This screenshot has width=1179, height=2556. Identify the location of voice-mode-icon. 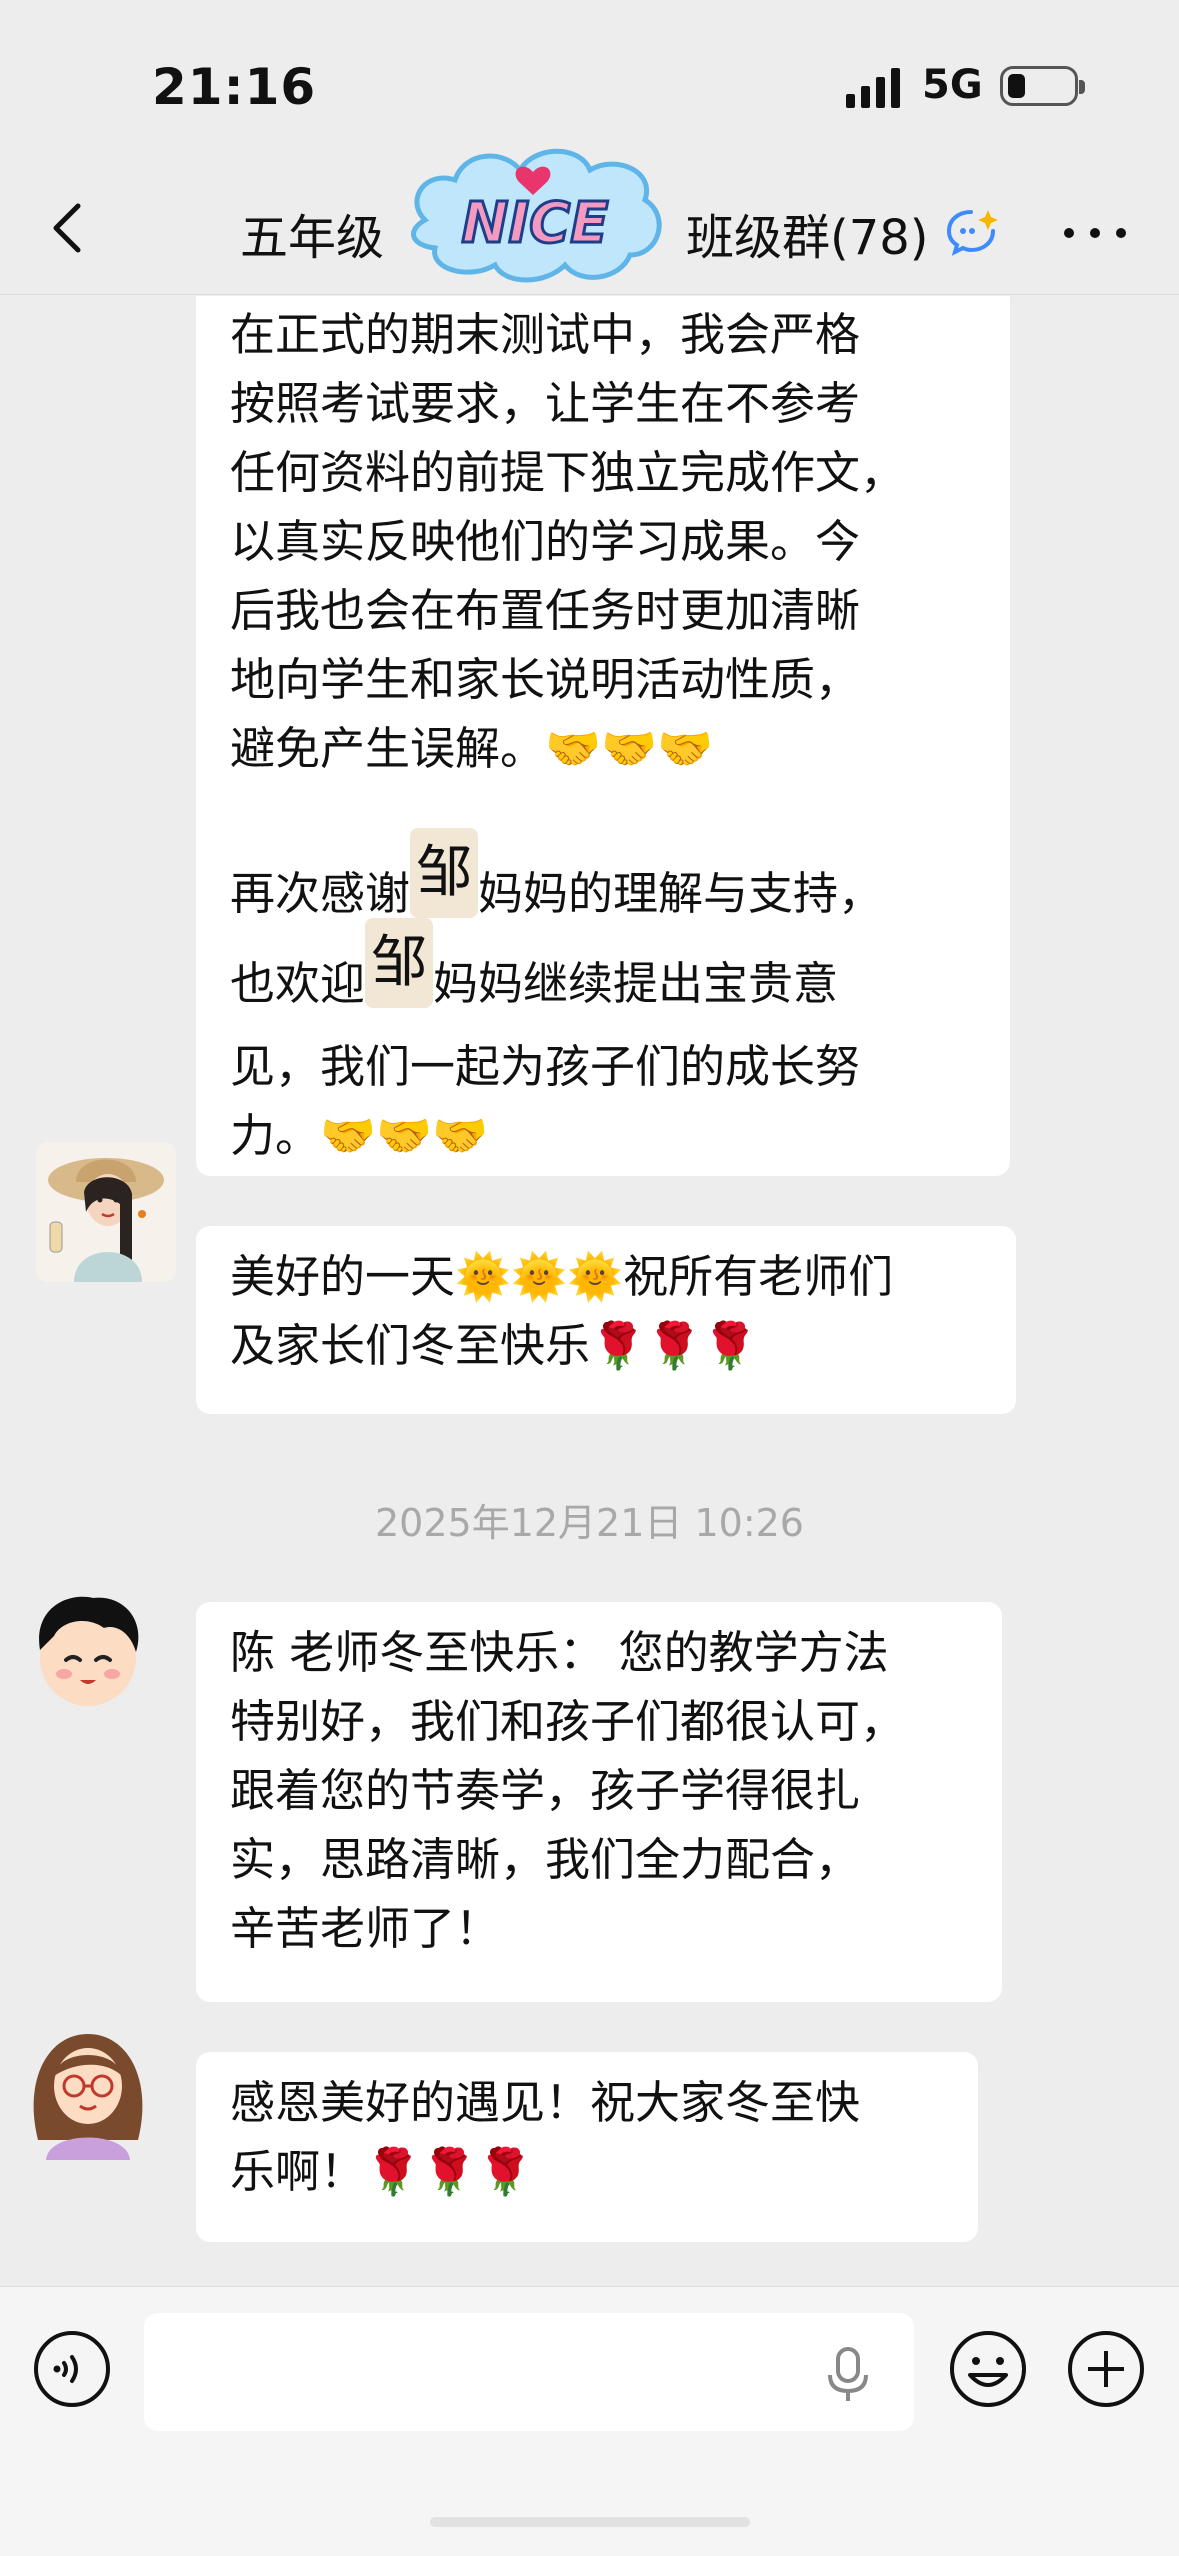
(72, 2369).